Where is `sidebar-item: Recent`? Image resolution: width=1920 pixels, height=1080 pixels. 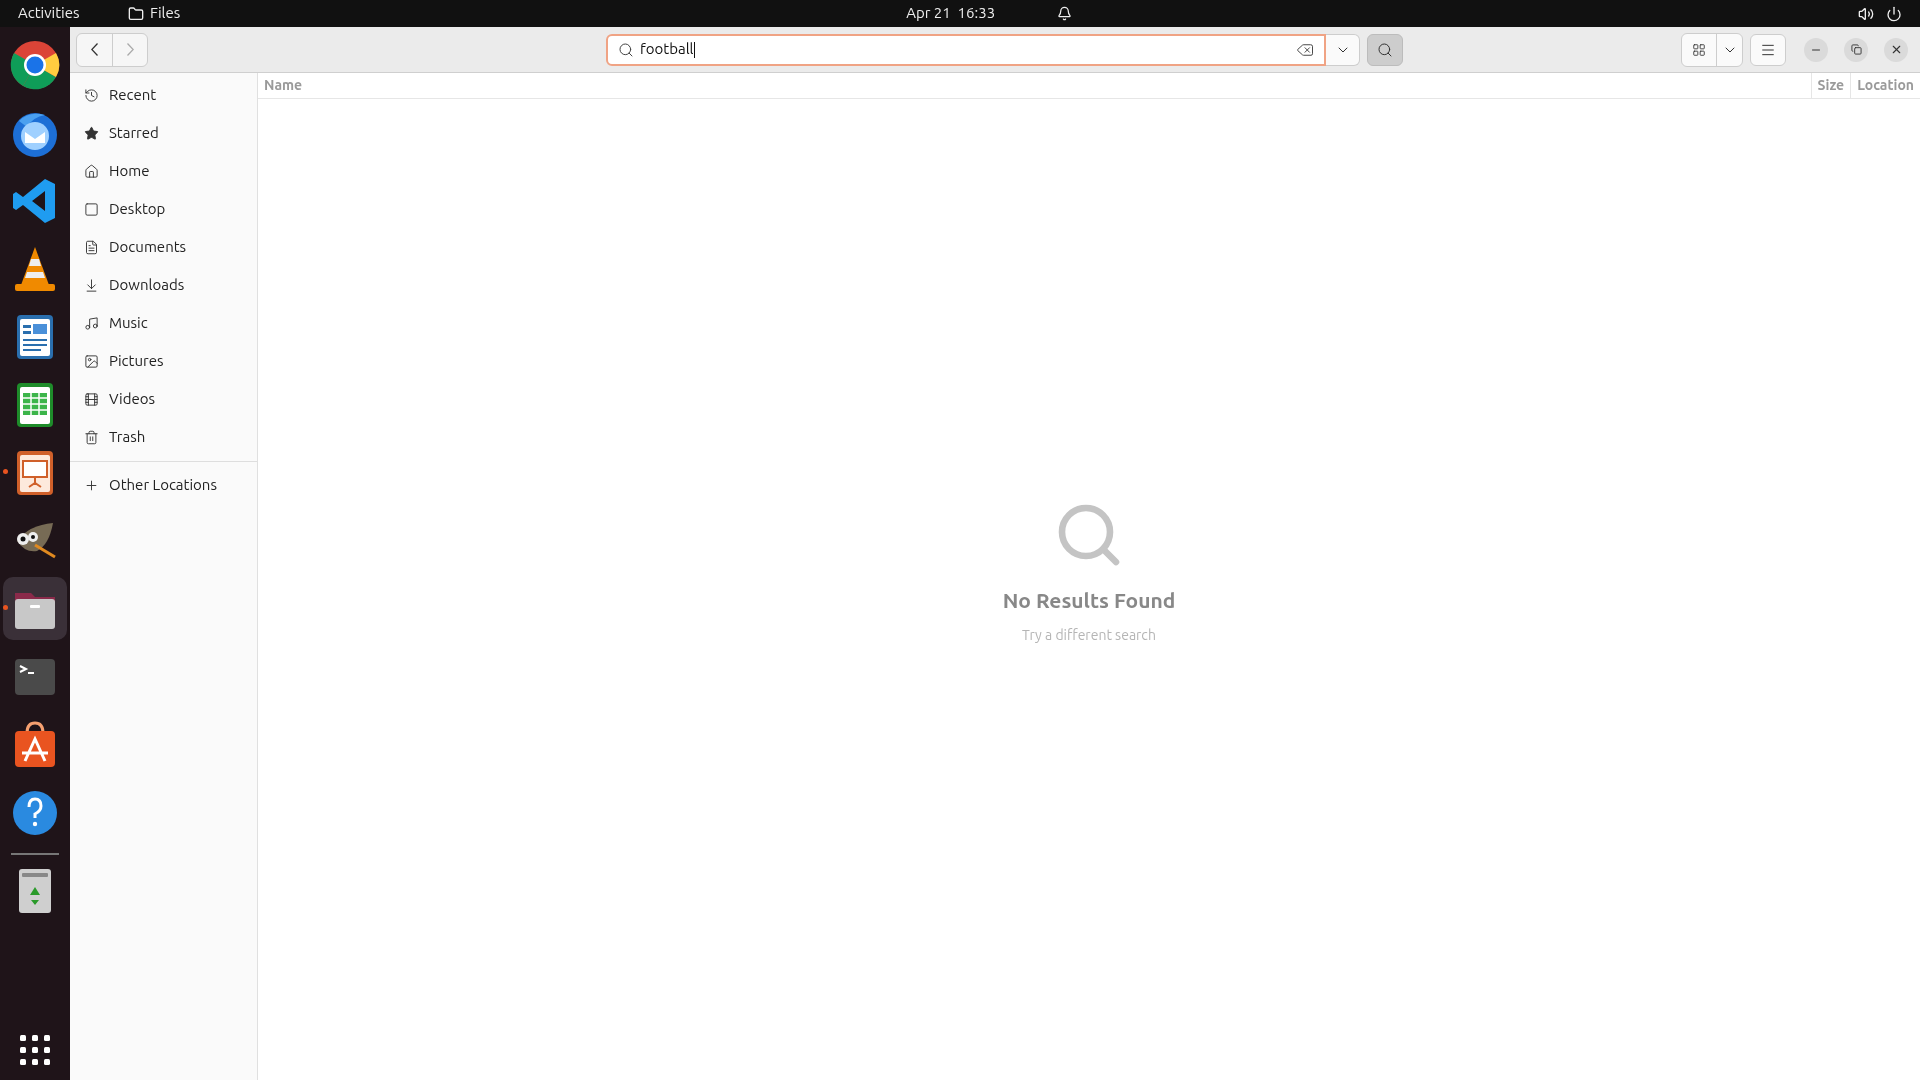 sidebar-item: Recent is located at coordinates (163, 95).